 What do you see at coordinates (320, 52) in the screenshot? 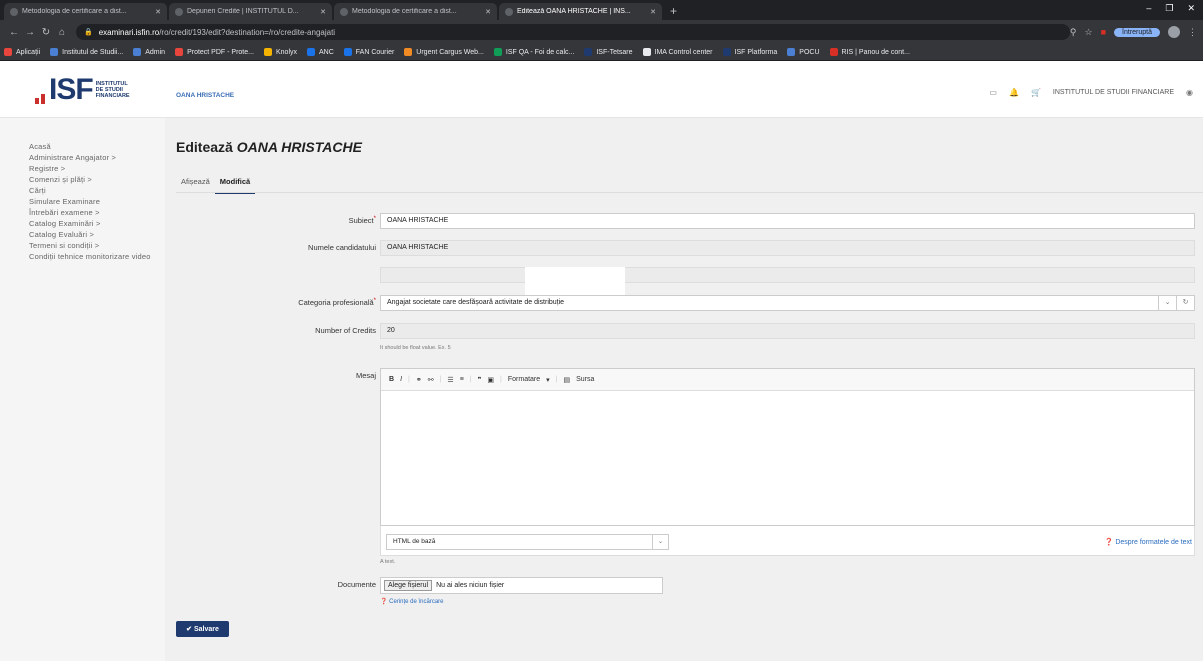
I see `bookmark-item: ANC` at bounding box center [320, 52].